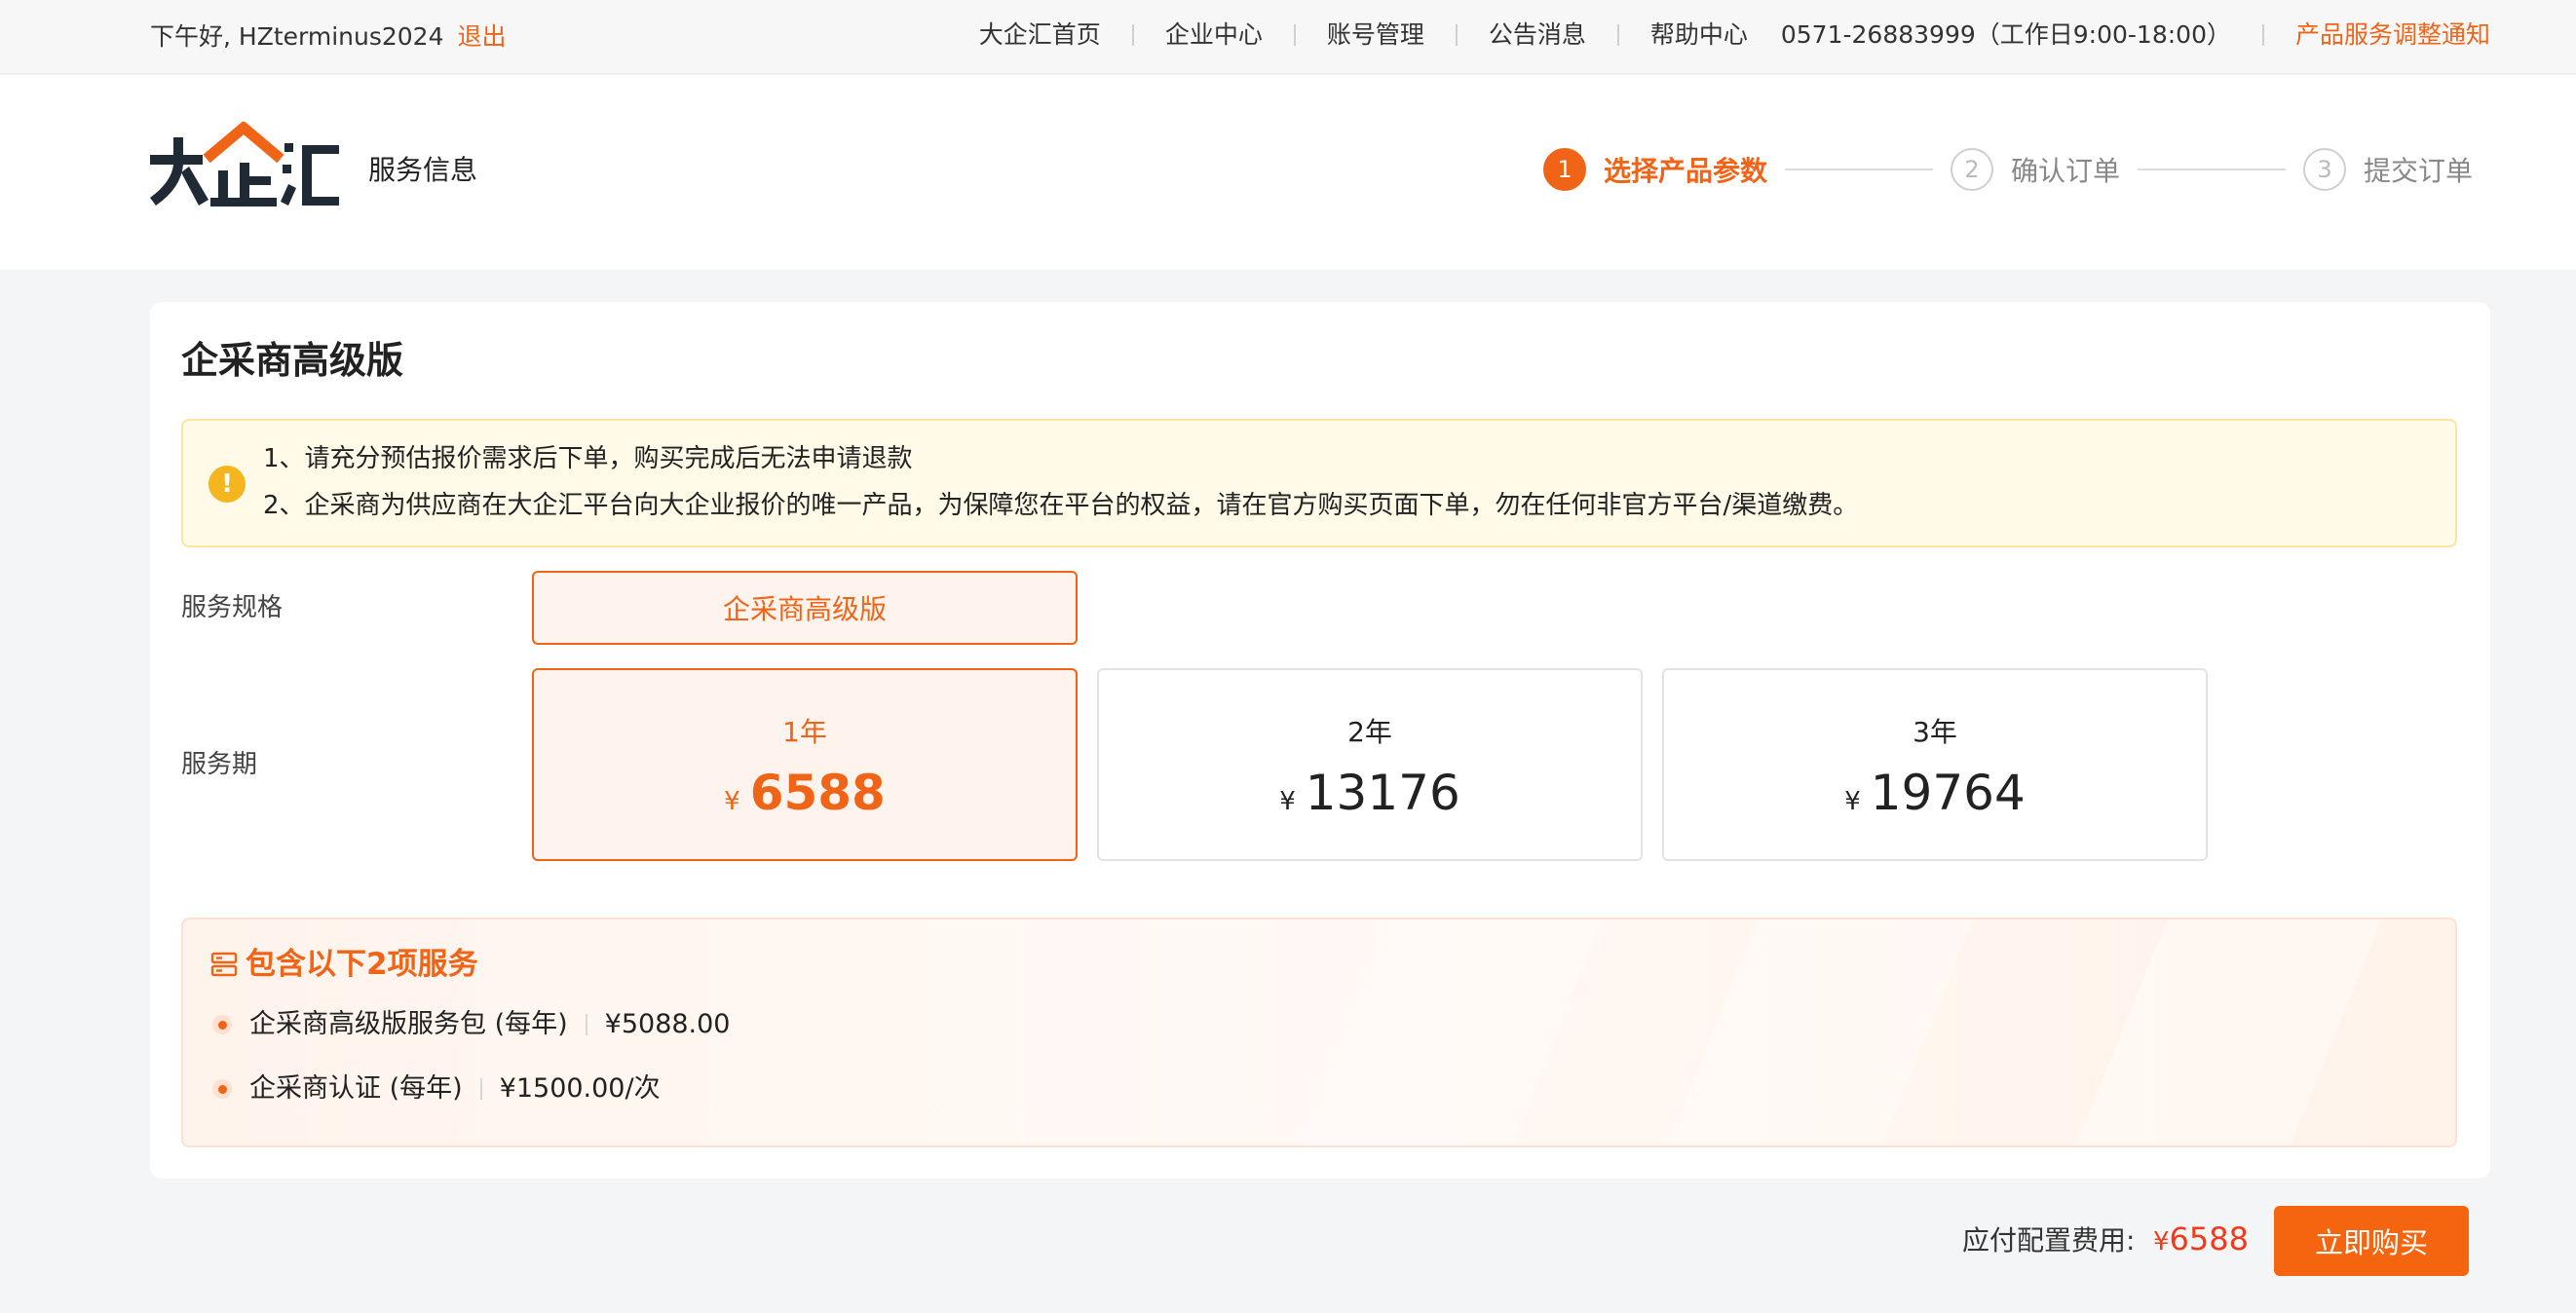 This screenshot has width=2576, height=1313. What do you see at coordinates (804, 732) in the screenshot?
I see `period-year: 1年` at bounding box center [804, 732].